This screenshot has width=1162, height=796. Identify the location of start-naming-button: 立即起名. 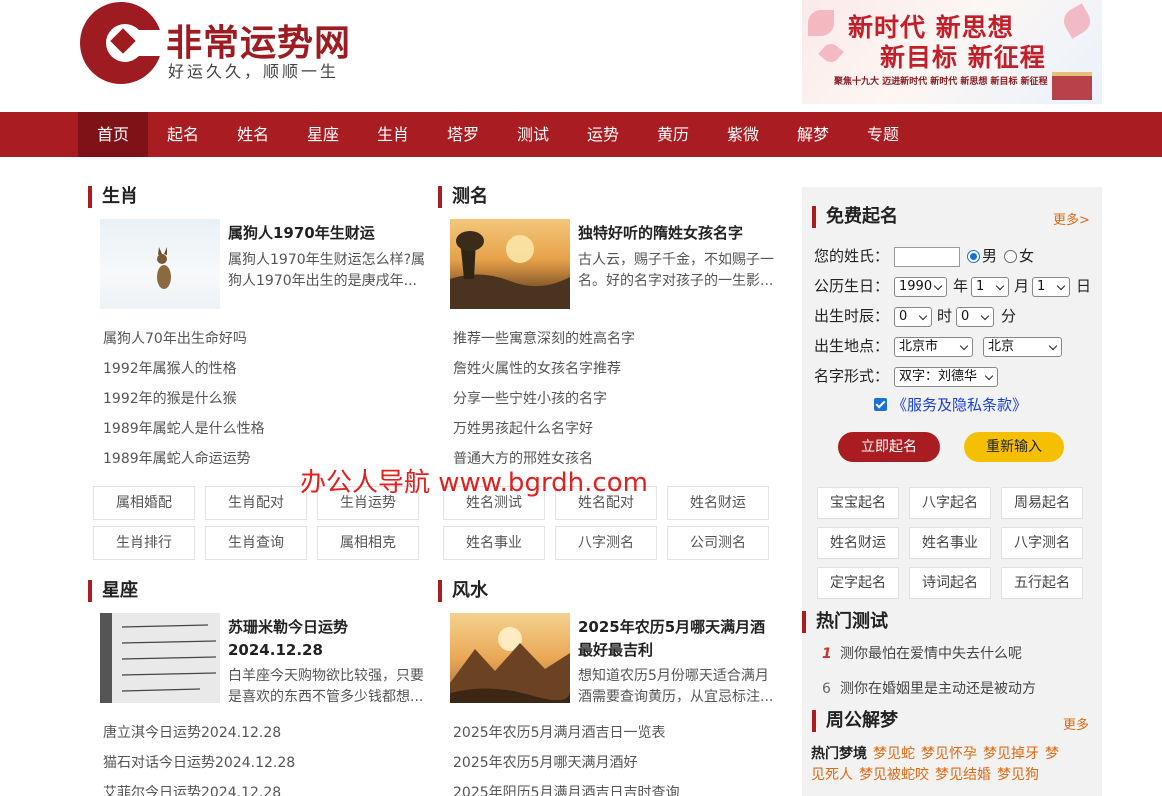
(889, 447).